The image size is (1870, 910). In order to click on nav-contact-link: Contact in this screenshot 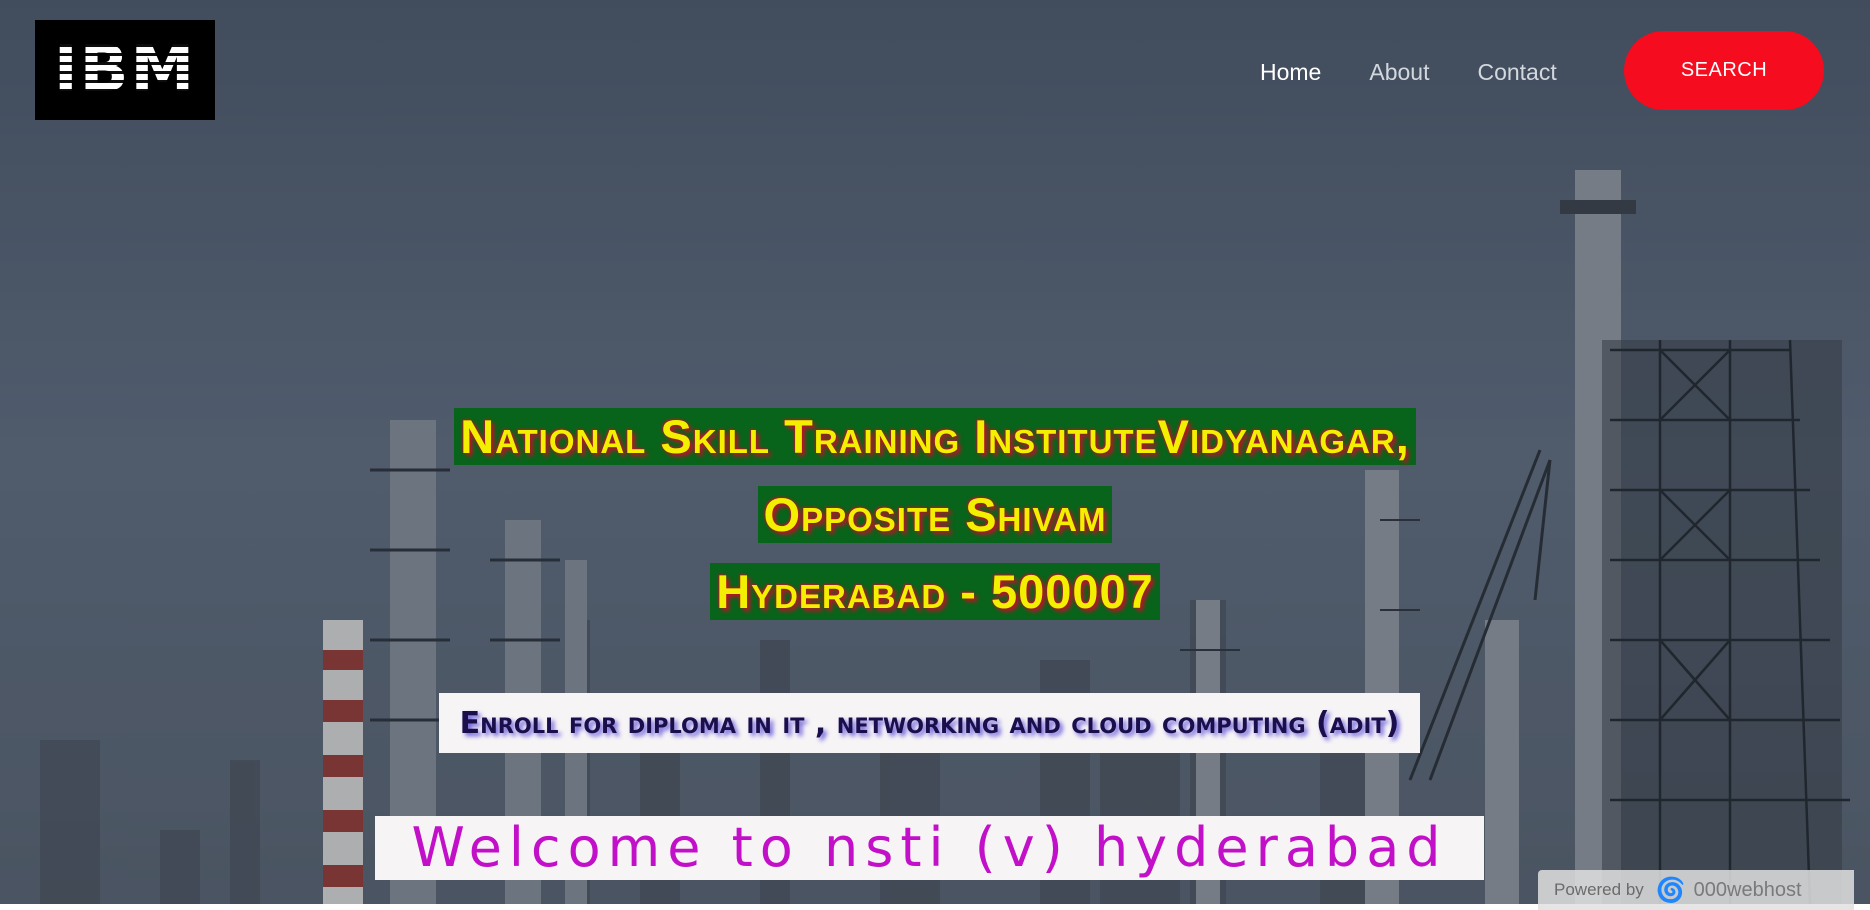, I will do `click(1516, 72)`.